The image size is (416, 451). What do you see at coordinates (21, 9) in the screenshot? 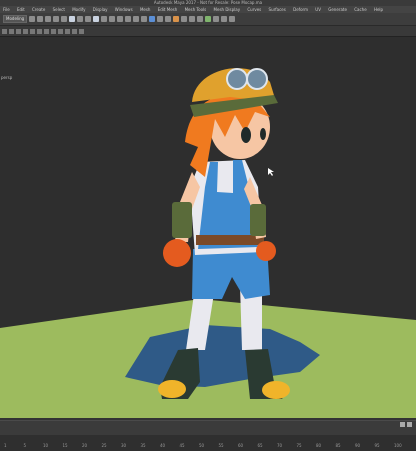
I see `menu-item-edit: Edit` at bounding box center [21, 9].